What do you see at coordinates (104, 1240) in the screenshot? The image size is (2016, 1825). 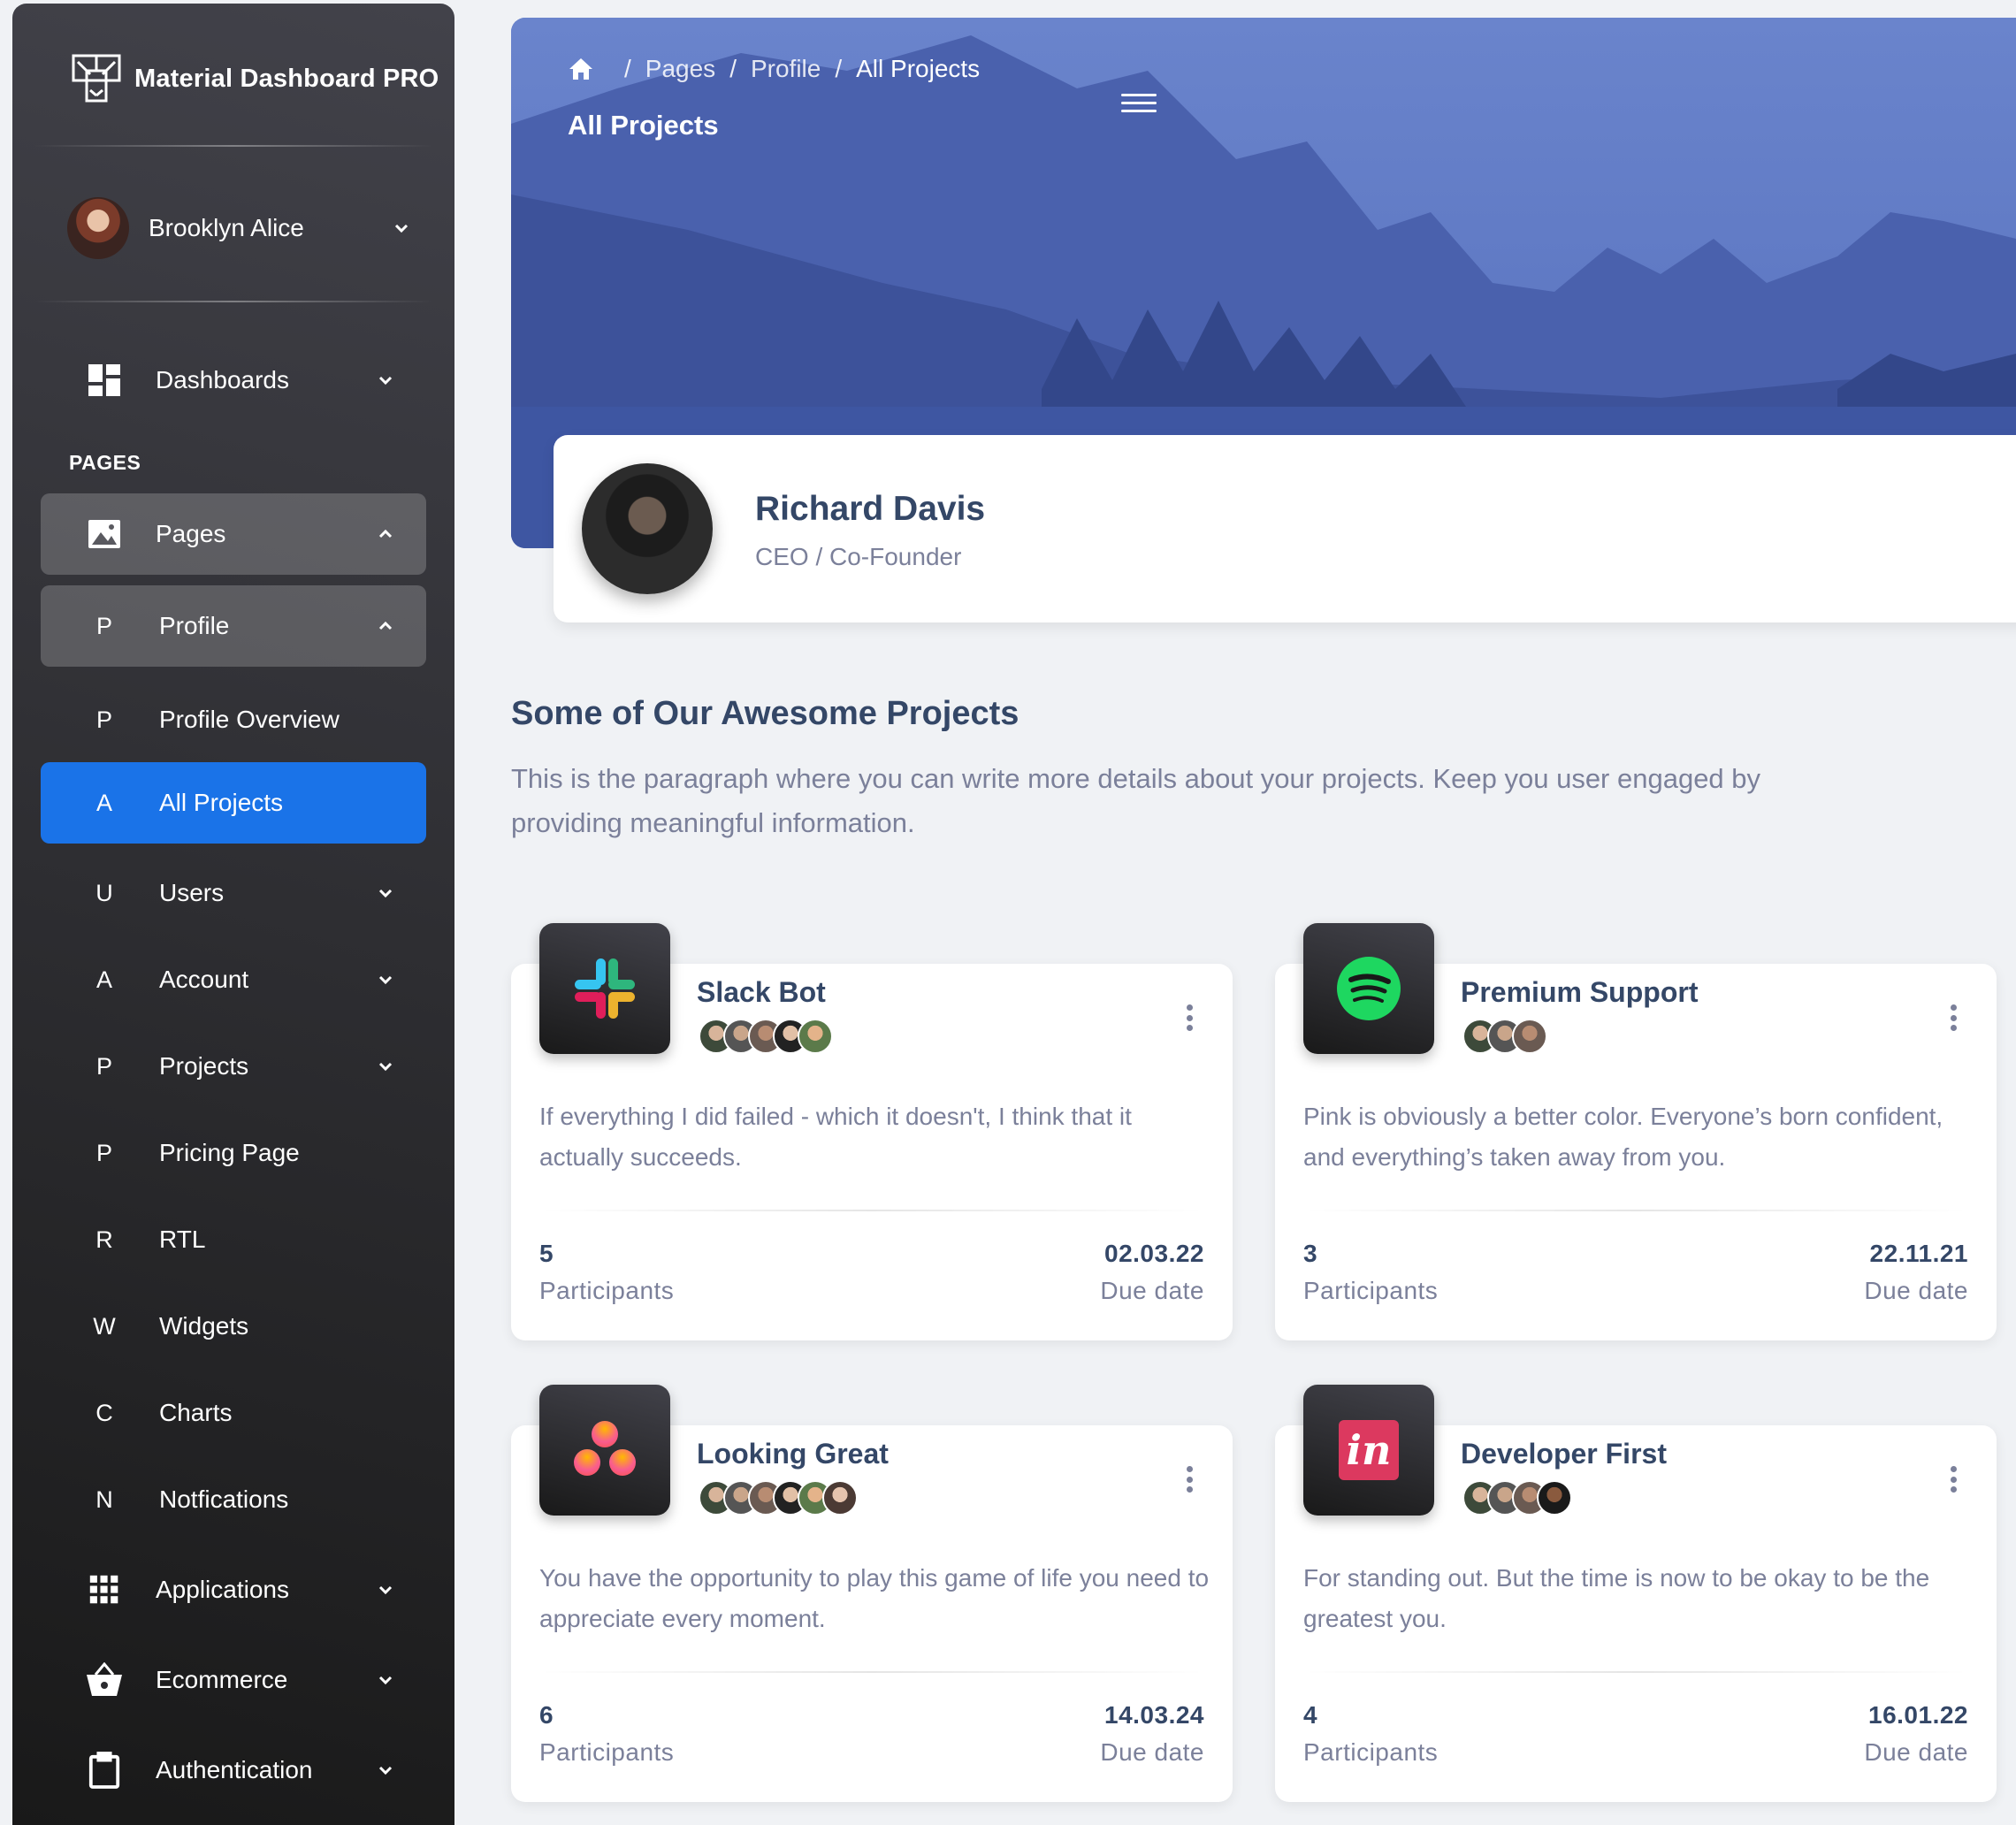 I see `sidebar-item-letter: R` at bounding box center [104, 1240].